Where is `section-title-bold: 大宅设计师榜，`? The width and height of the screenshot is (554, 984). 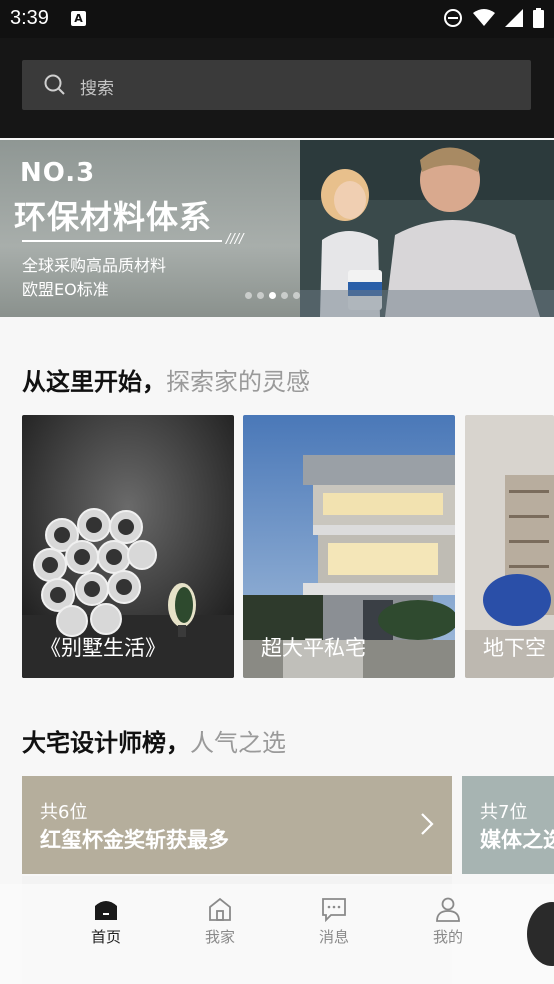
section-title-bold: 大宅设计师榜， is located at coordinates (106, 743).